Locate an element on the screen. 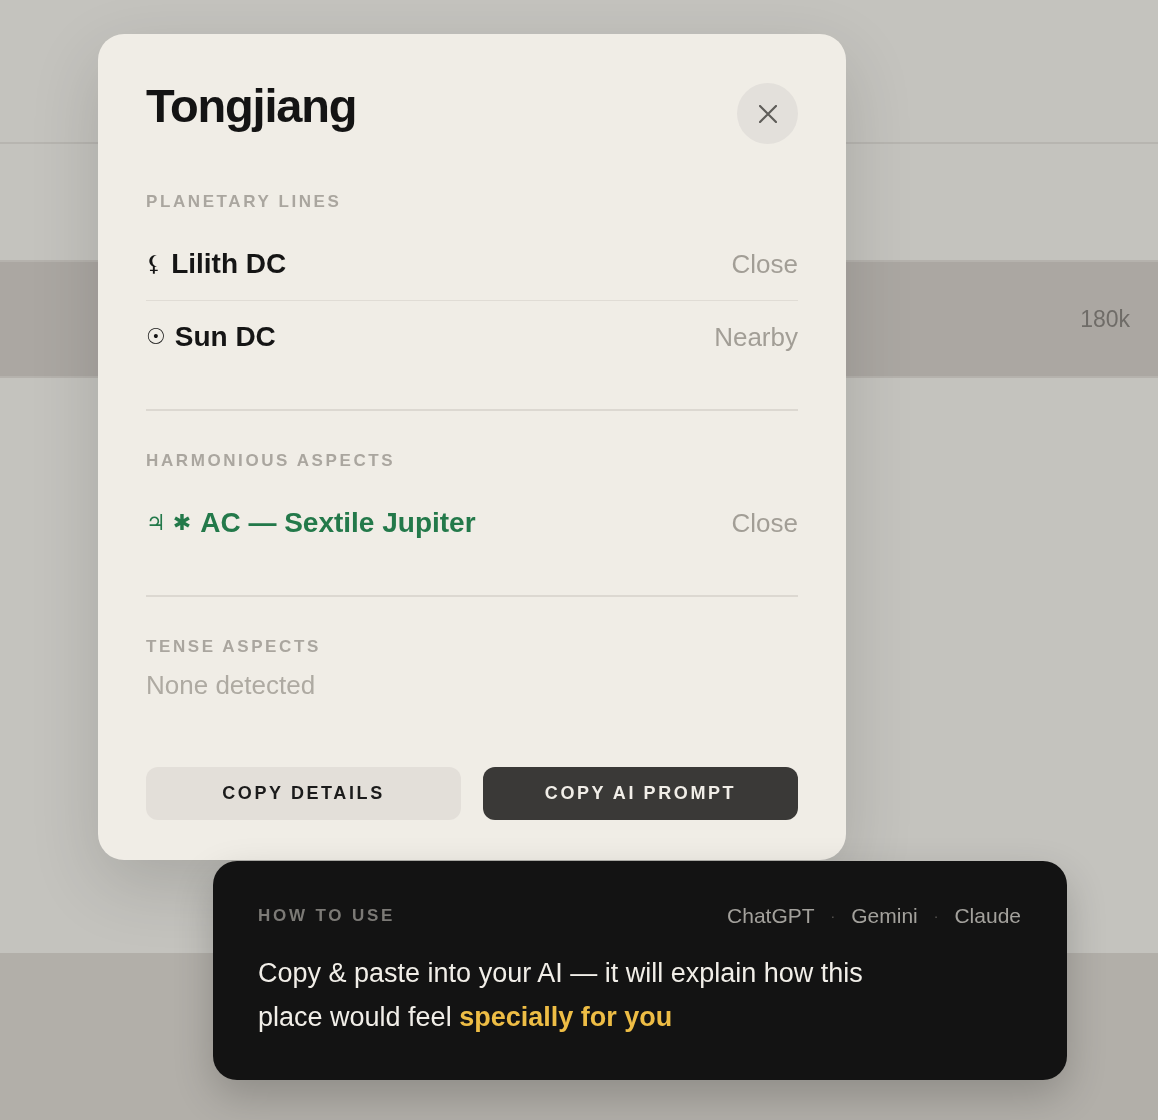 The width and height of the screenshot is (1158, 1120). line-name: AC — Sextile Jupiter is located at coordinates (338, 523).